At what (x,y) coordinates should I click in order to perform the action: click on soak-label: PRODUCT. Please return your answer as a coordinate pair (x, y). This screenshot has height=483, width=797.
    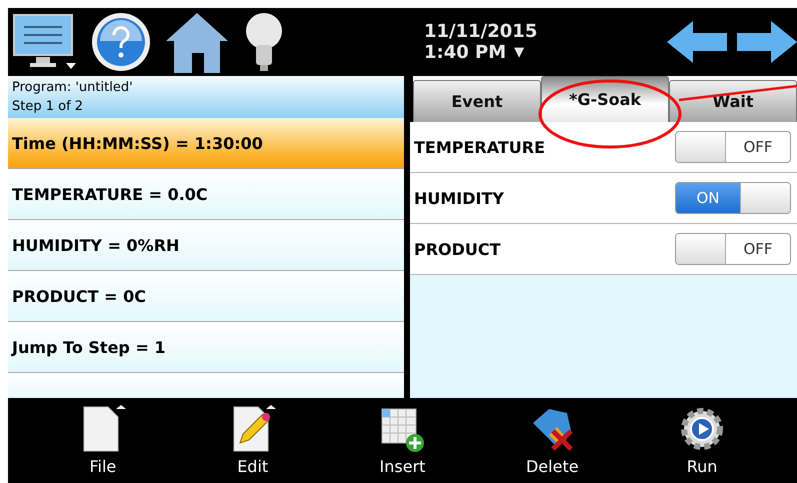
    Looking at the image, I should click on (457, 249).